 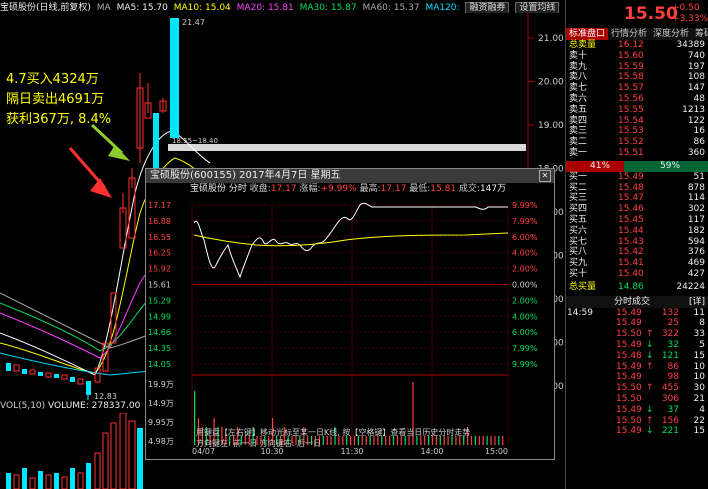 I want to click on bid-price: 15.46, so click(x=631, y=209).